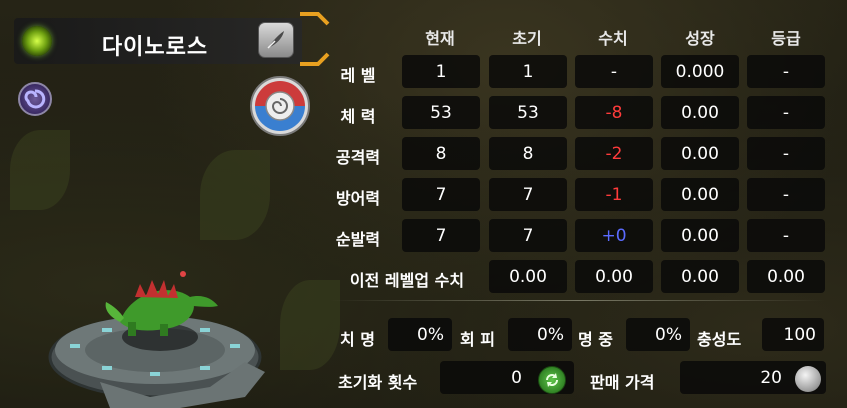  Describe the element at coordinates (614, 276) in the screenshot. I see `cell-prev-levelup-2: 0.00` at that location.